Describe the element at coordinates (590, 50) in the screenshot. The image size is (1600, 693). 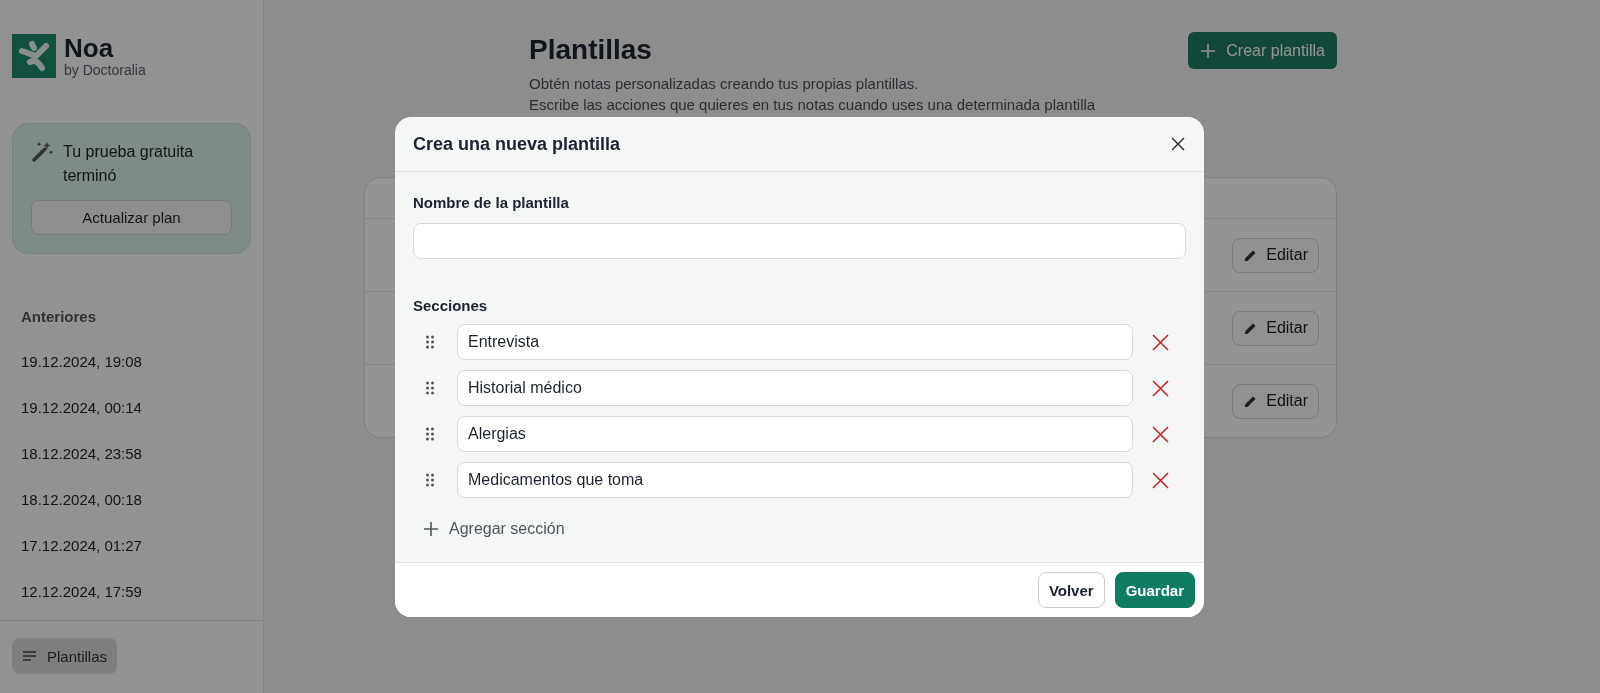
I see `page-title: Plantillas` at that location.